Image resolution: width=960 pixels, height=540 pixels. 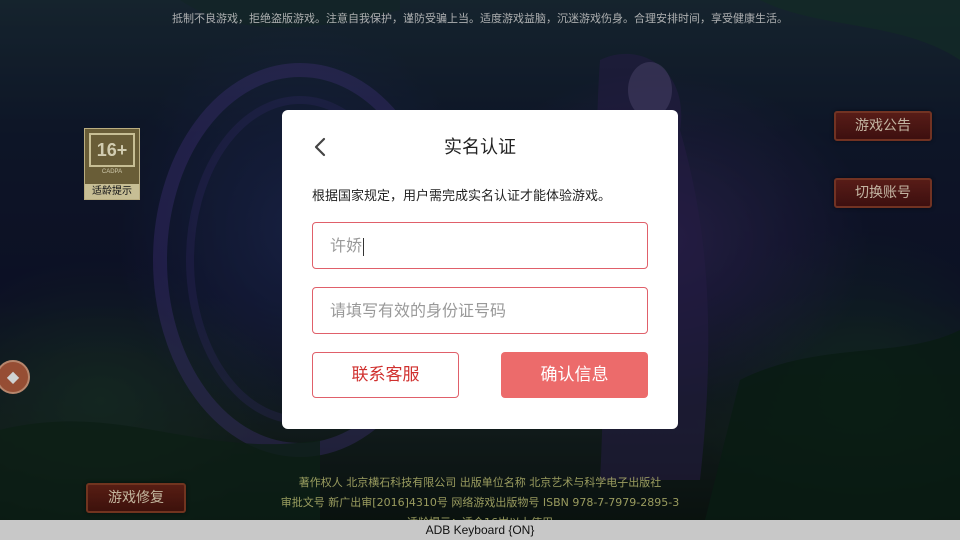 What do you see at coordinates (385, 375) in the screenshot?
I see `contact-service-button: 联系客服` at bounding box center [385, 375].